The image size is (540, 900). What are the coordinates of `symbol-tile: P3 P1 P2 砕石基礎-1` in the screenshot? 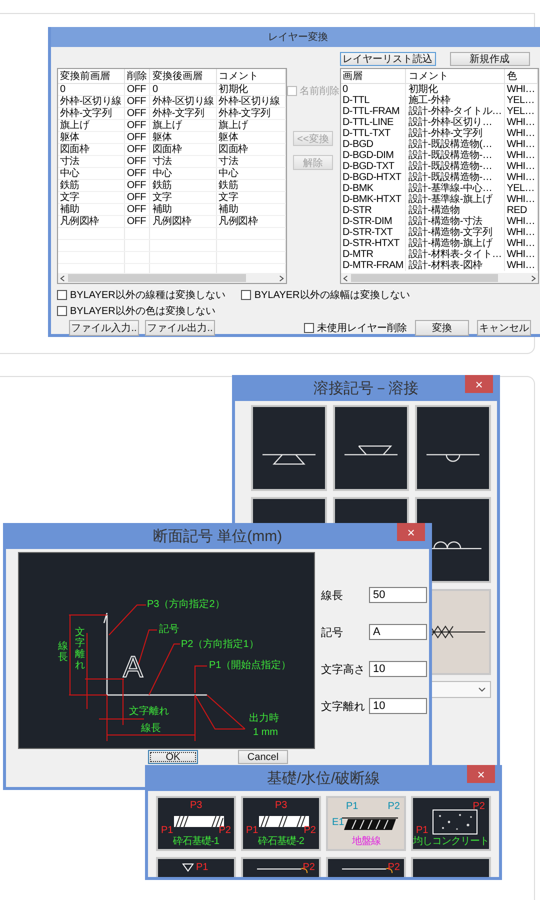 It's located at (196, 823).